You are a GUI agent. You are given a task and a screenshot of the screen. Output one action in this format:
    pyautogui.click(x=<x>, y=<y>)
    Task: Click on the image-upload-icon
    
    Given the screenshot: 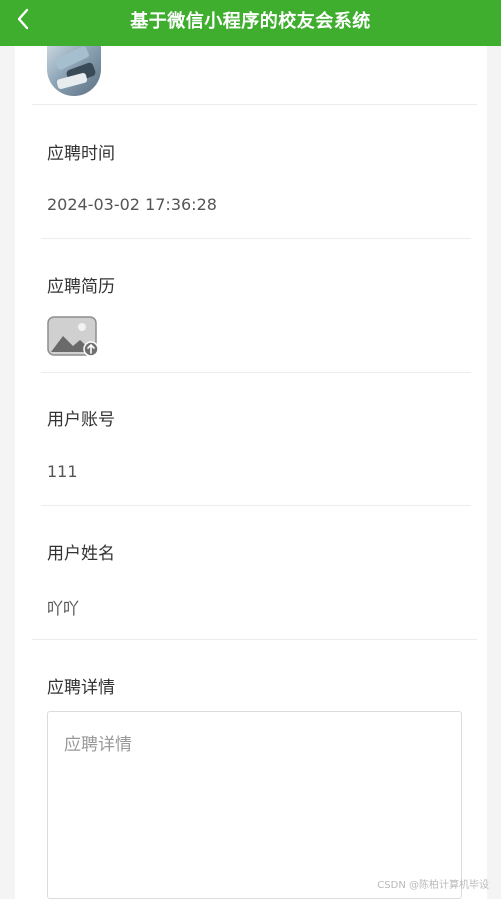 What is the action you would take?
    pyautogui.click(x=73, y=337)
    